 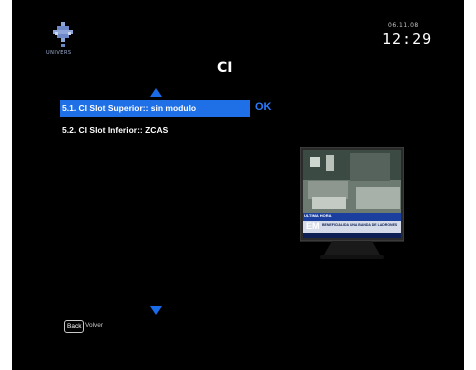 What do you see at coordinates (59, 53) in the screenshot?
I see `logo-text: UNIVERS` at bounding box center [59, 53].